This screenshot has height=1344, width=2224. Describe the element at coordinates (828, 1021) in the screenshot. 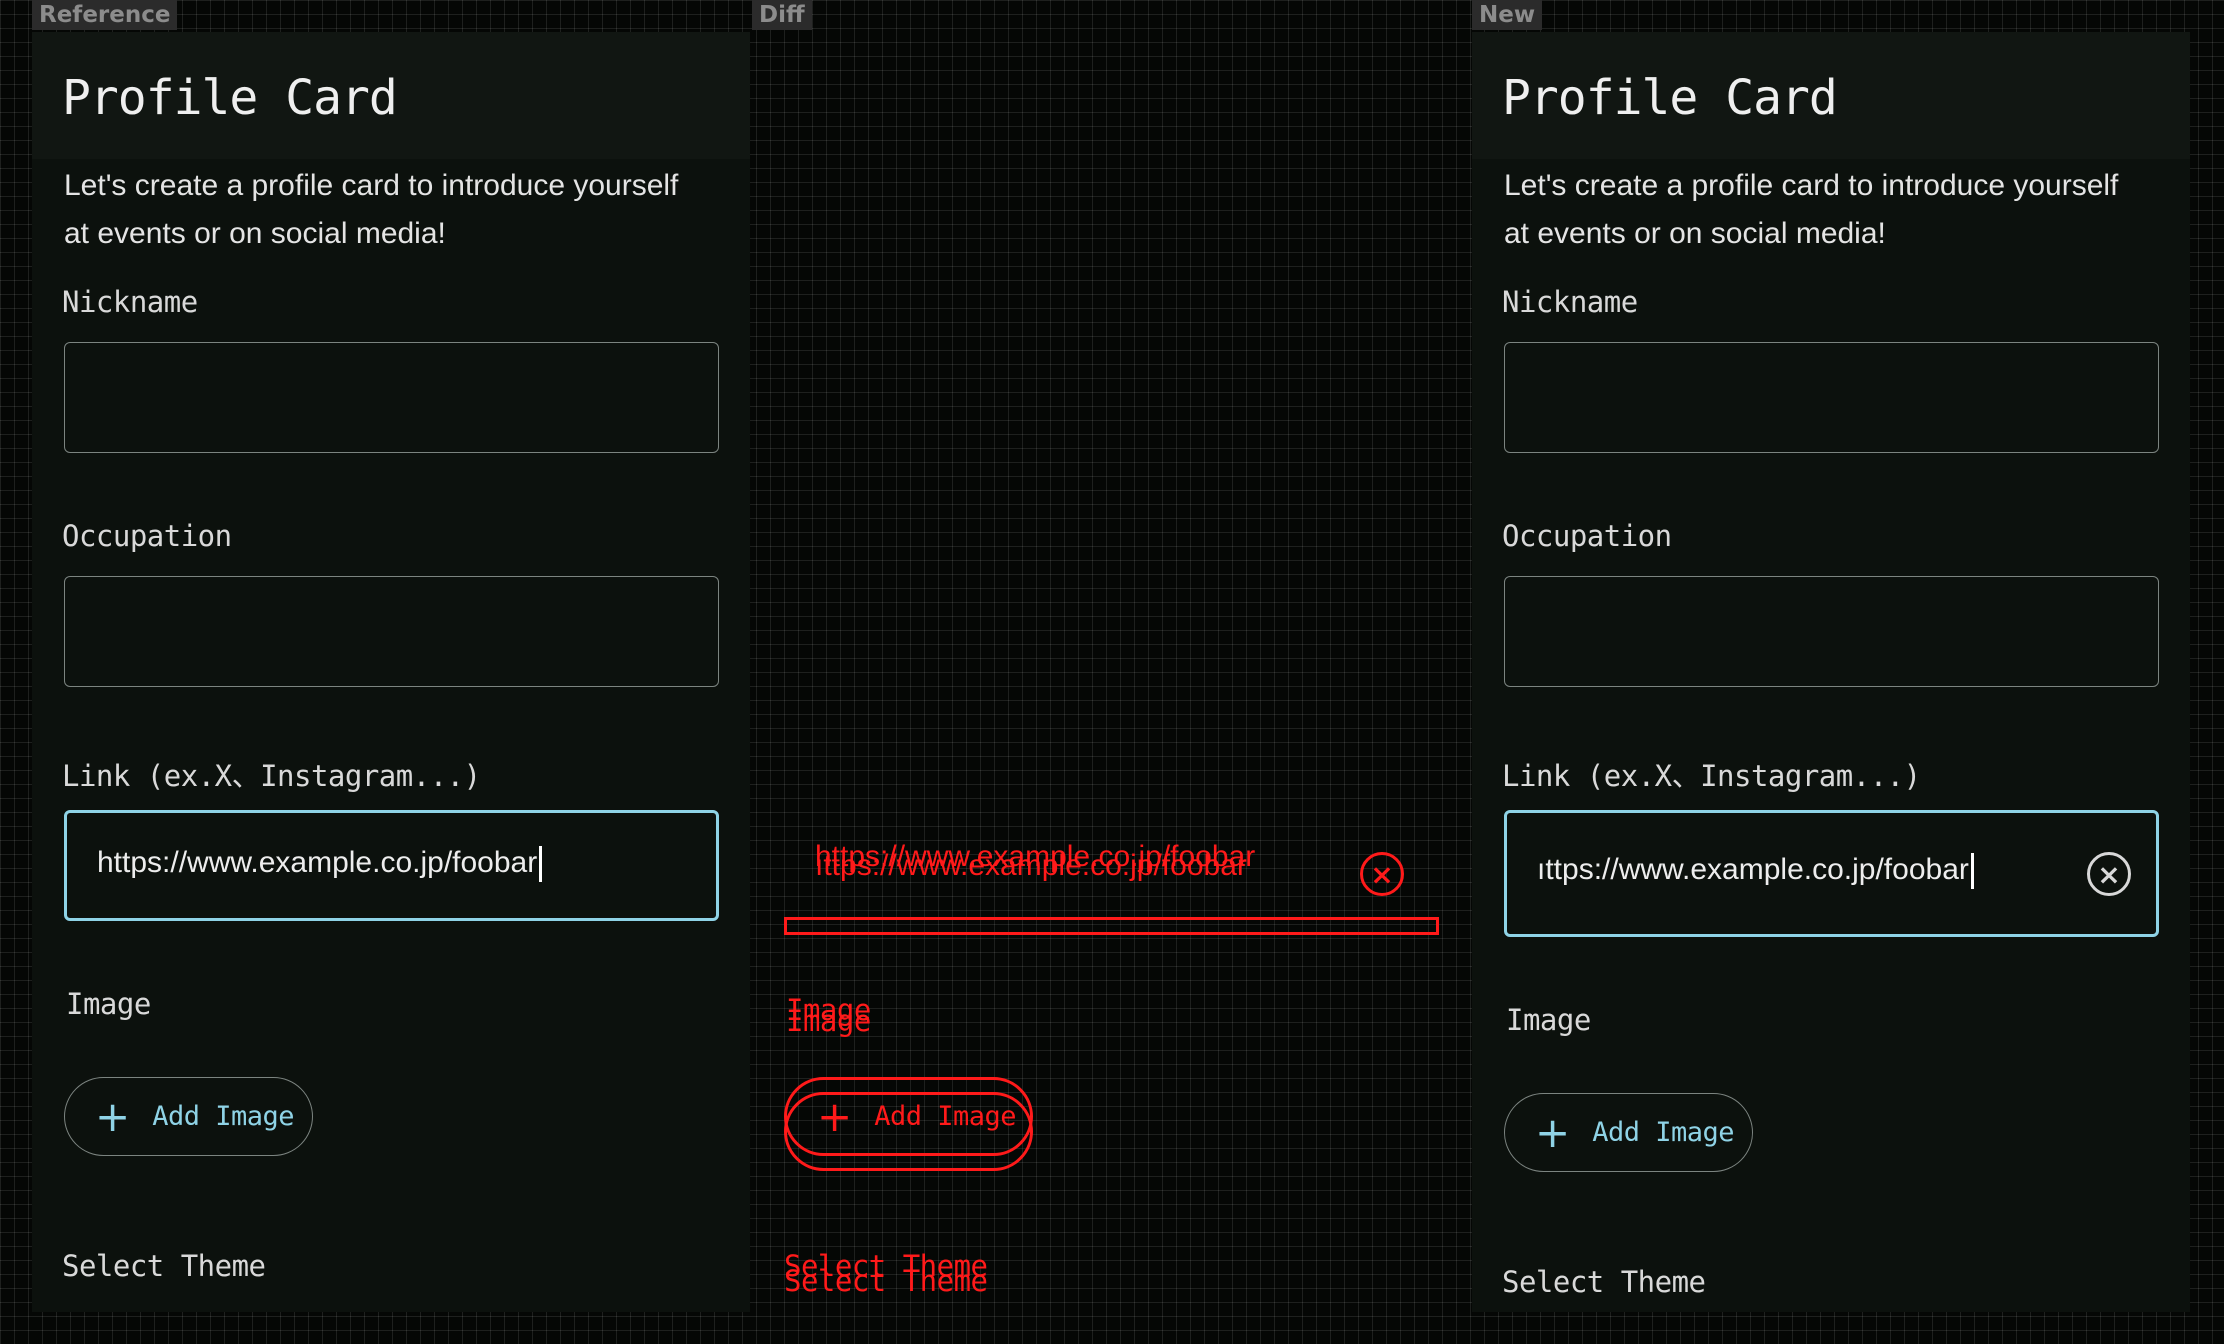

I see `diff-image-label-b: Image` at that location.